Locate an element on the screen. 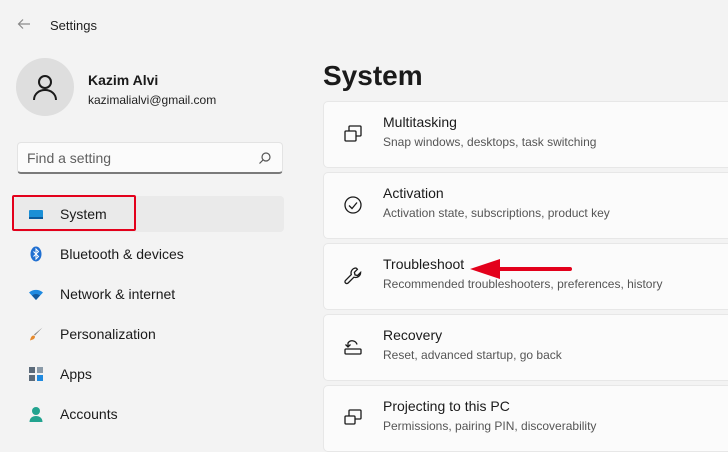 The image size is (728, 452). user-name: Kazim Alvi is located at coordinates (123, 80).